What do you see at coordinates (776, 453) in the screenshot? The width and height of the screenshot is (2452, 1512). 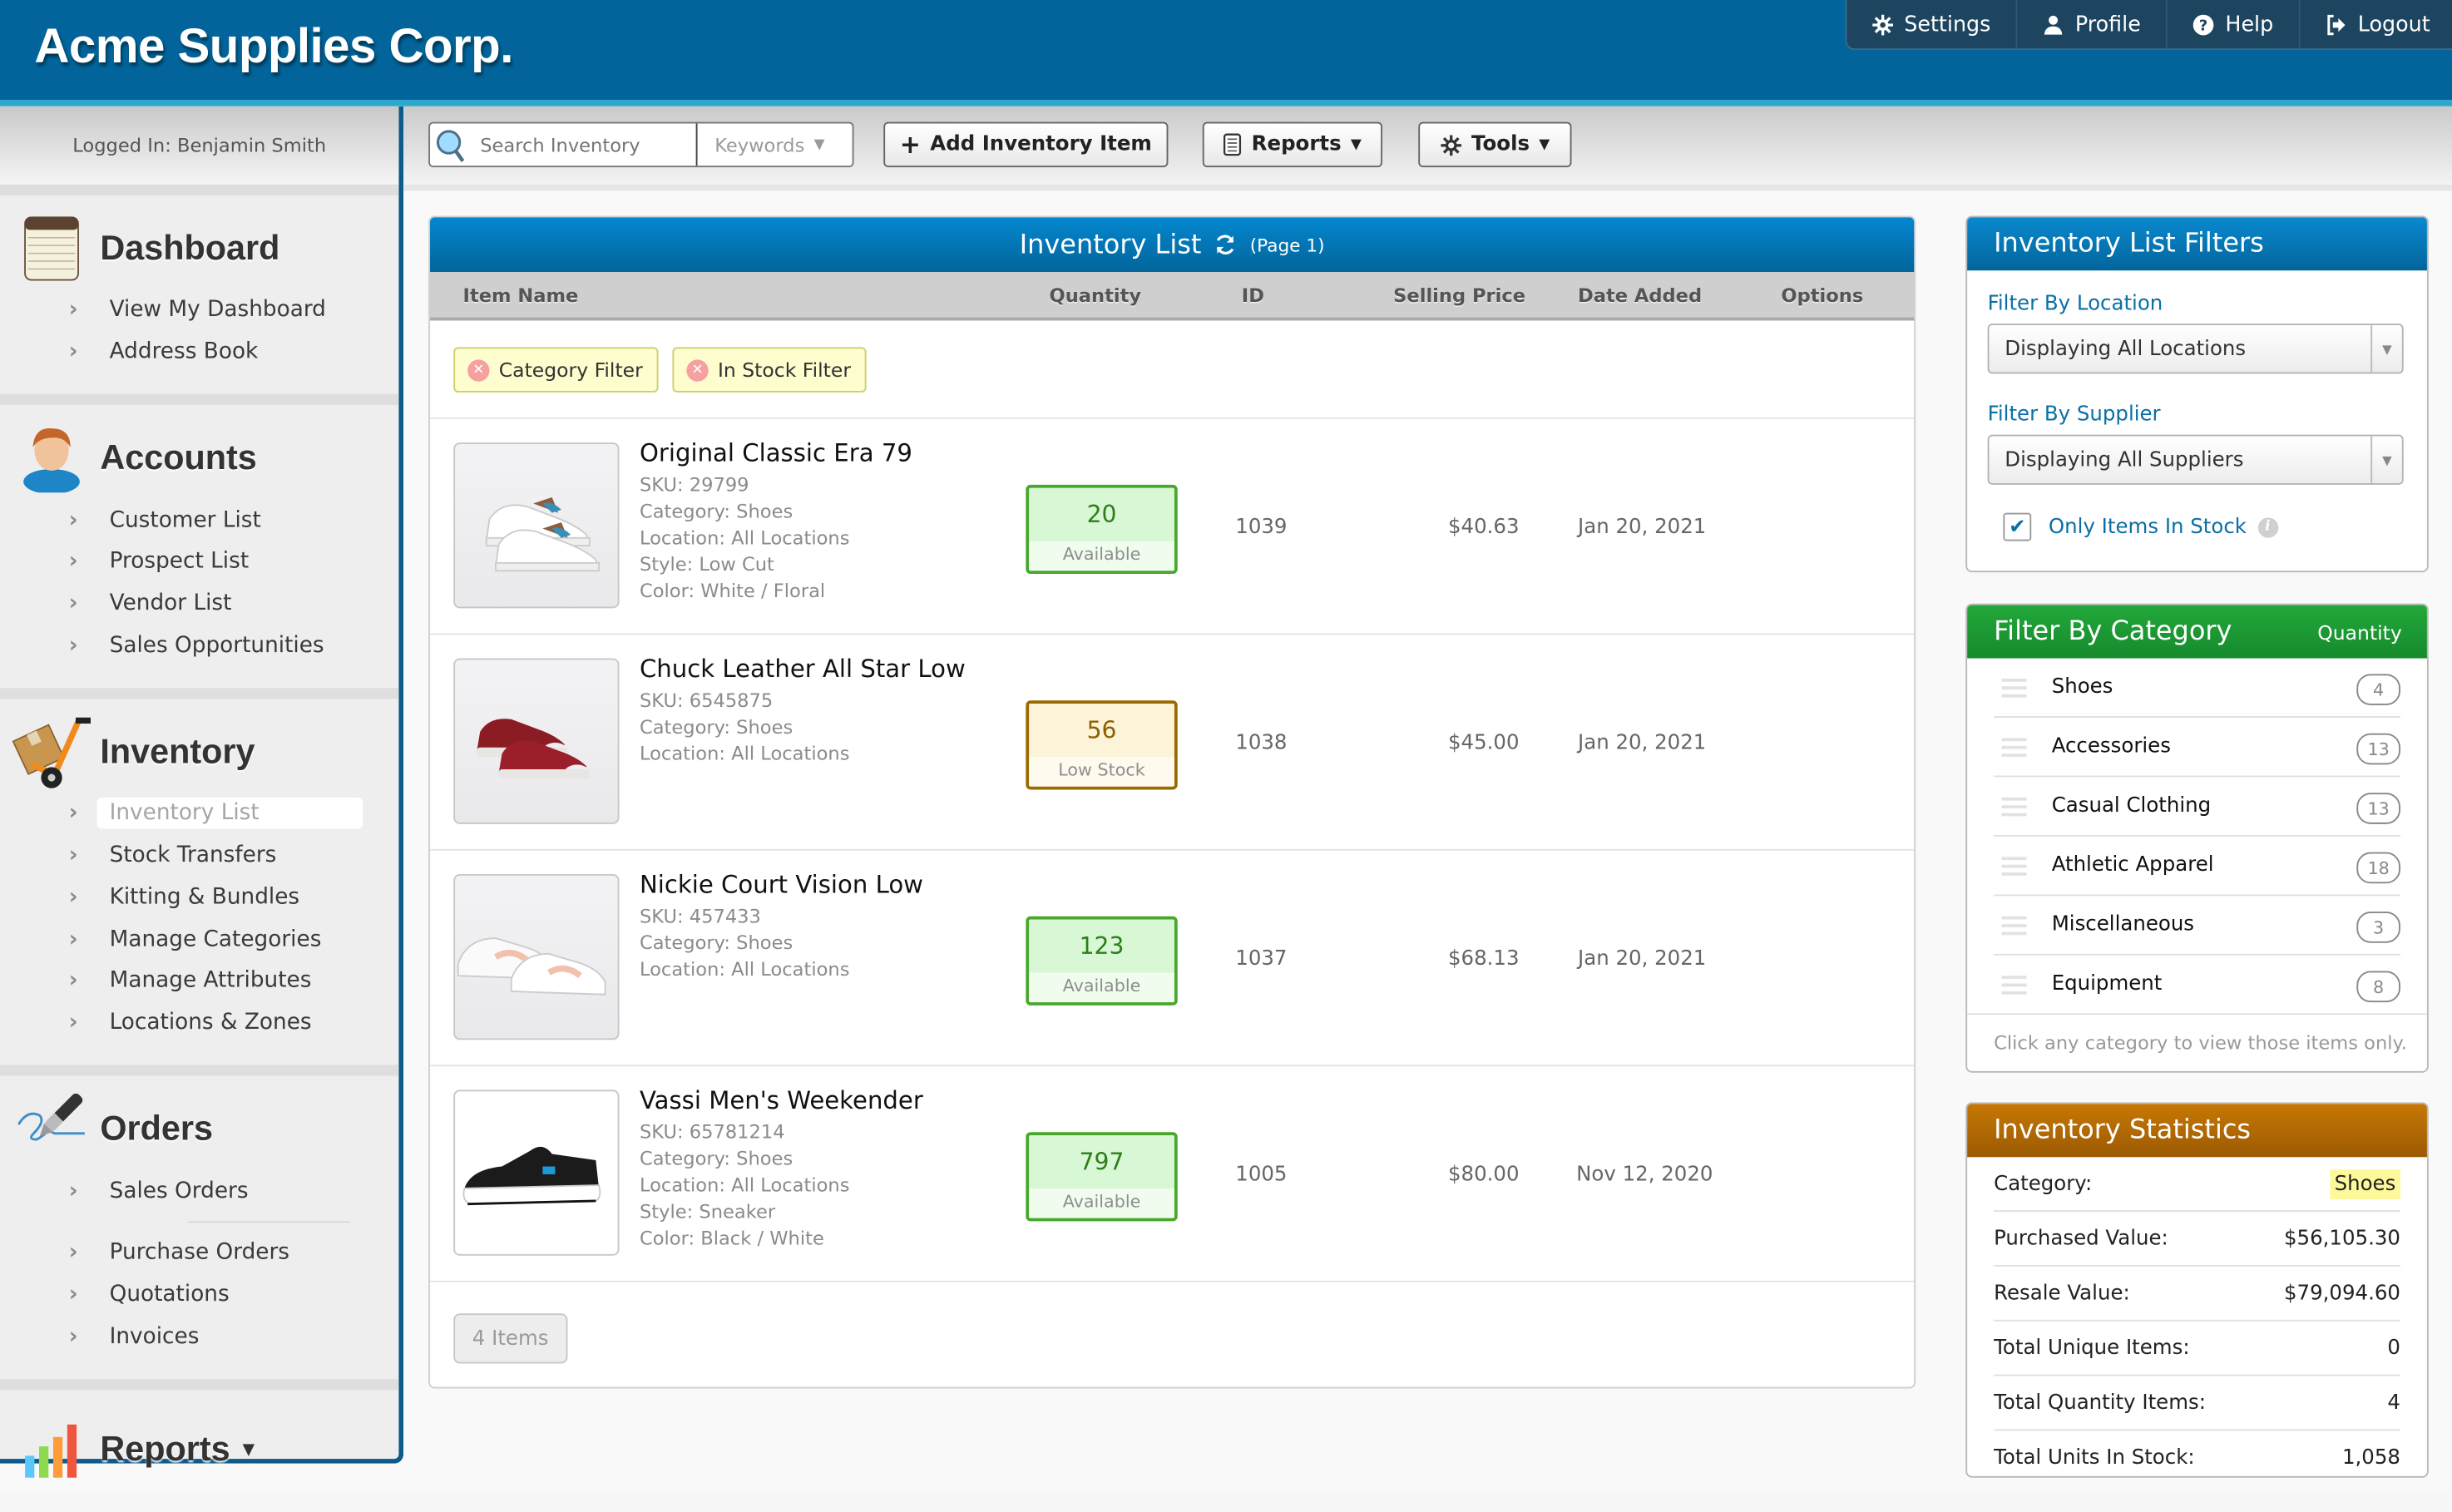 I see `item-name-link: Original Classic Era 79` at bounding box center [776, 453].